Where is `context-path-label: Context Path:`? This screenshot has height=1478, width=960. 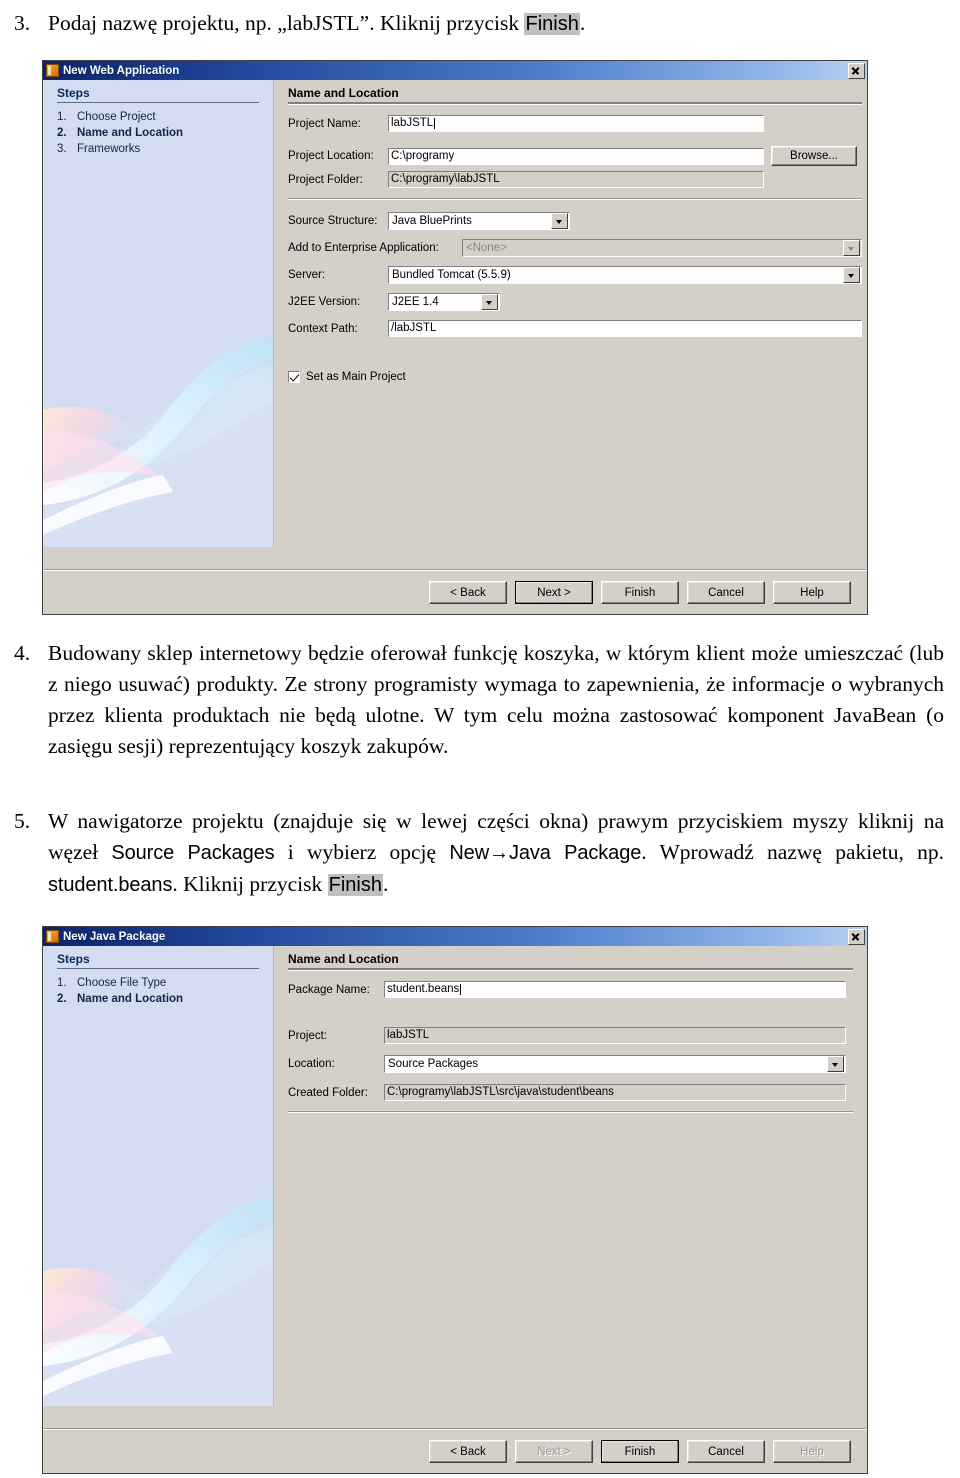 context-path-label: Context Path: is located at coordinates (323, 328).